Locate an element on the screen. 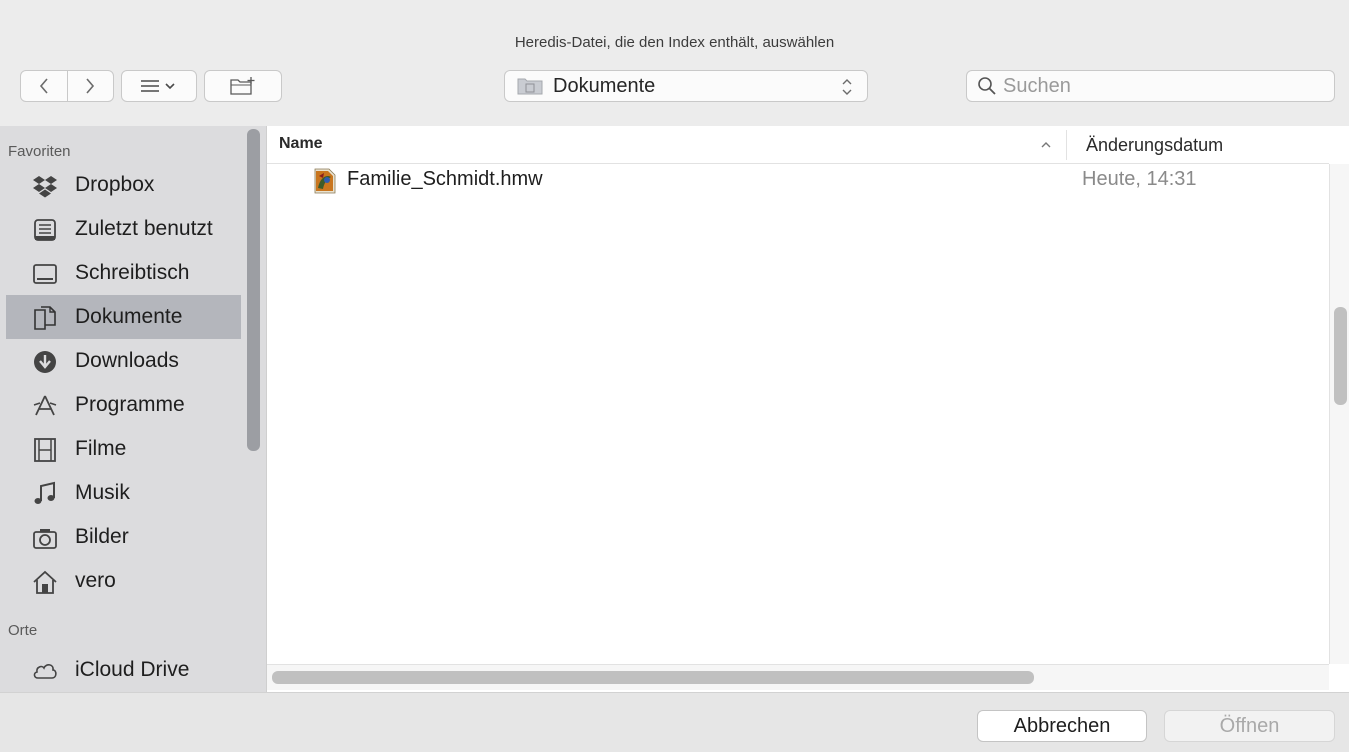  sidebar-item-music: Musik is located at coordinates (133, 493).